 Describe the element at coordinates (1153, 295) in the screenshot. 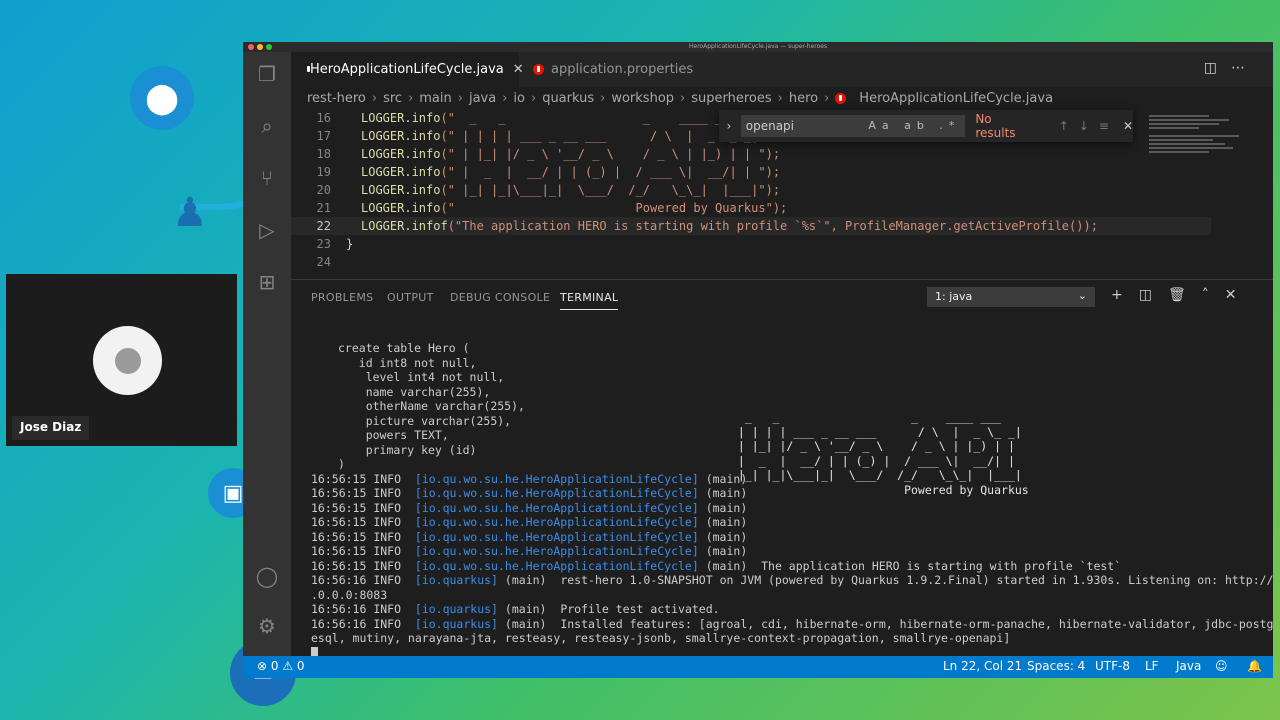

I see `split-terminal-icon: ◫` at that location.